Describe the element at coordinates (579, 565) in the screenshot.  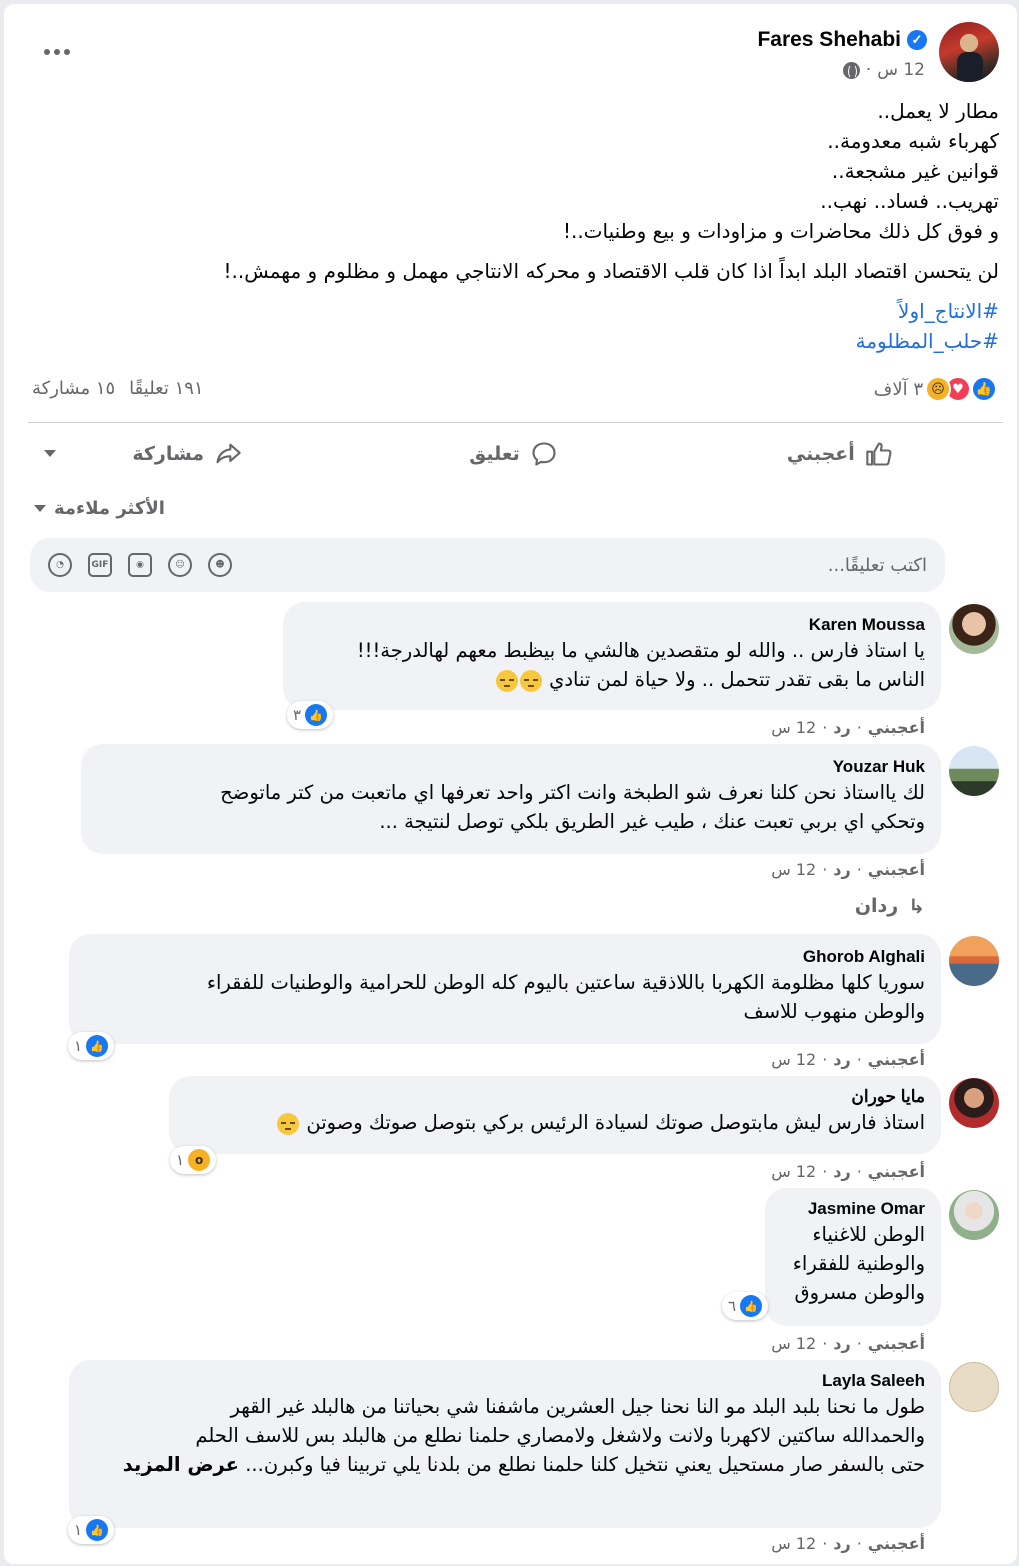
I see `comment-input` at that location.